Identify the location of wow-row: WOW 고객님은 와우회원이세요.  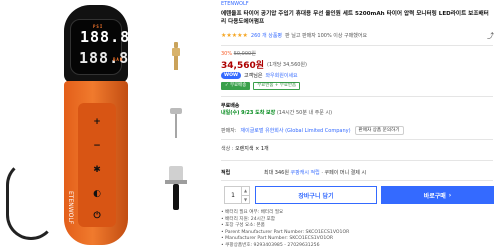
(259, 75).